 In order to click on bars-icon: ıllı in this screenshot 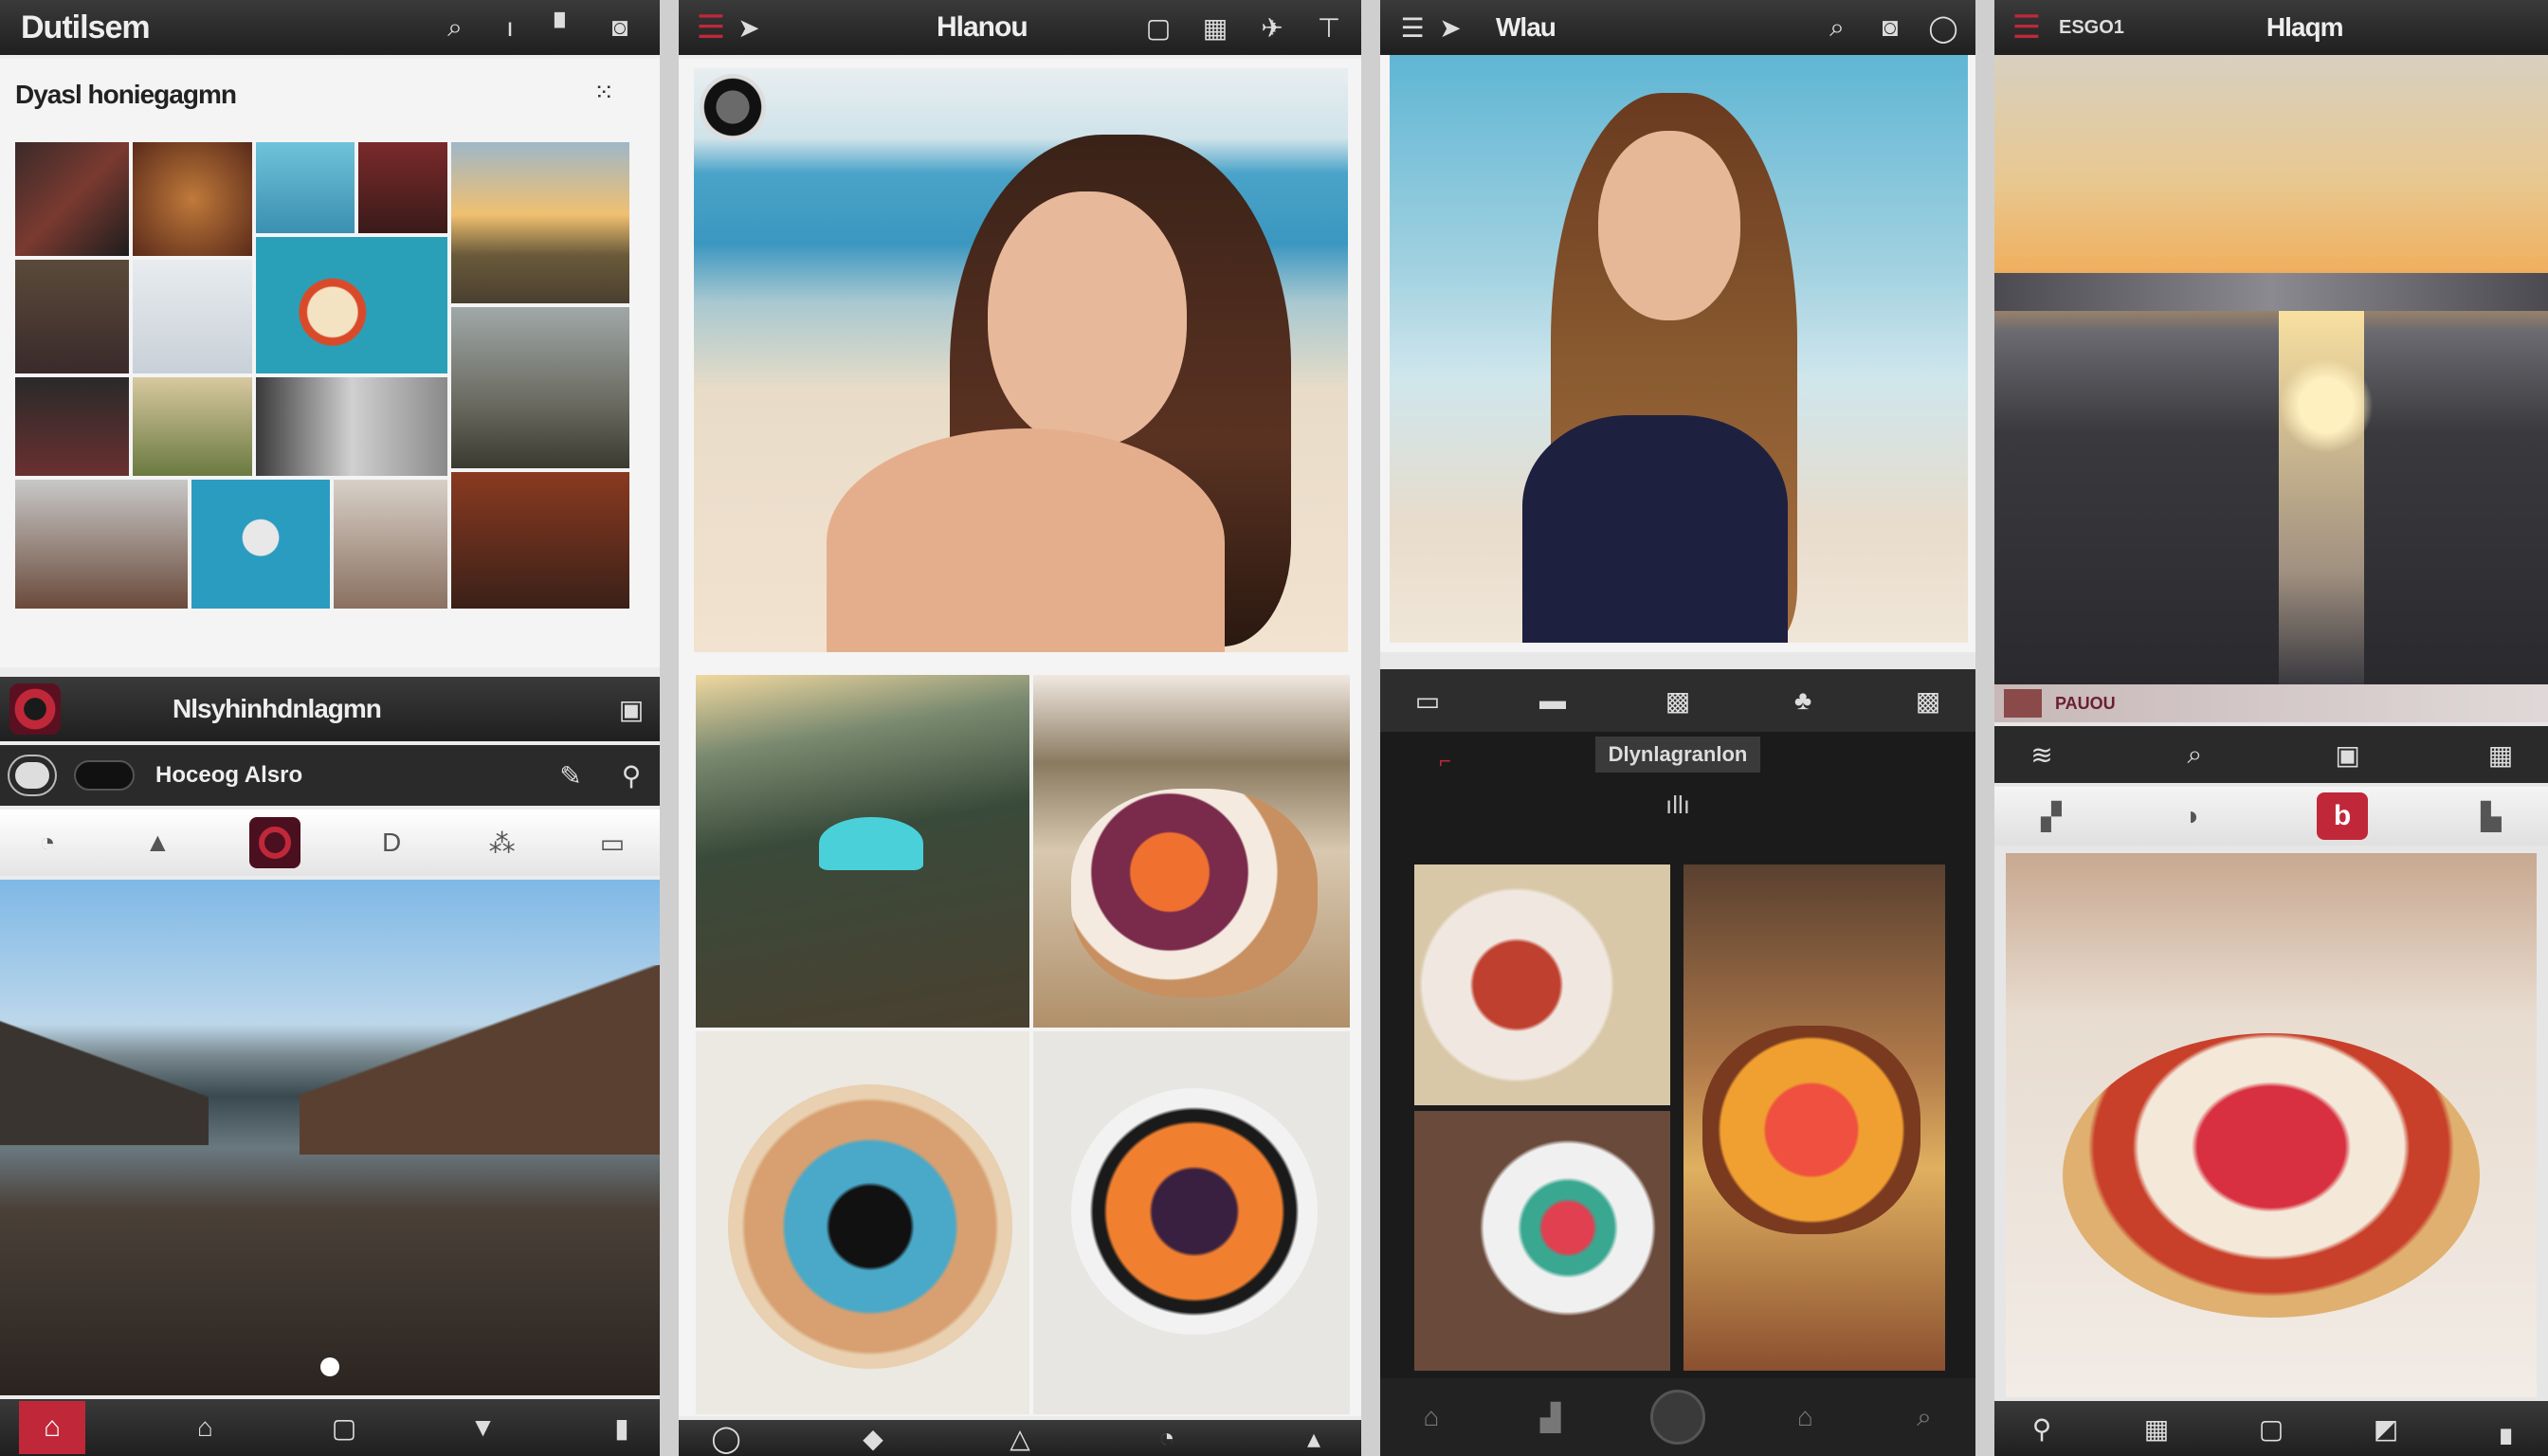, I will do `click(1677, 805)`.